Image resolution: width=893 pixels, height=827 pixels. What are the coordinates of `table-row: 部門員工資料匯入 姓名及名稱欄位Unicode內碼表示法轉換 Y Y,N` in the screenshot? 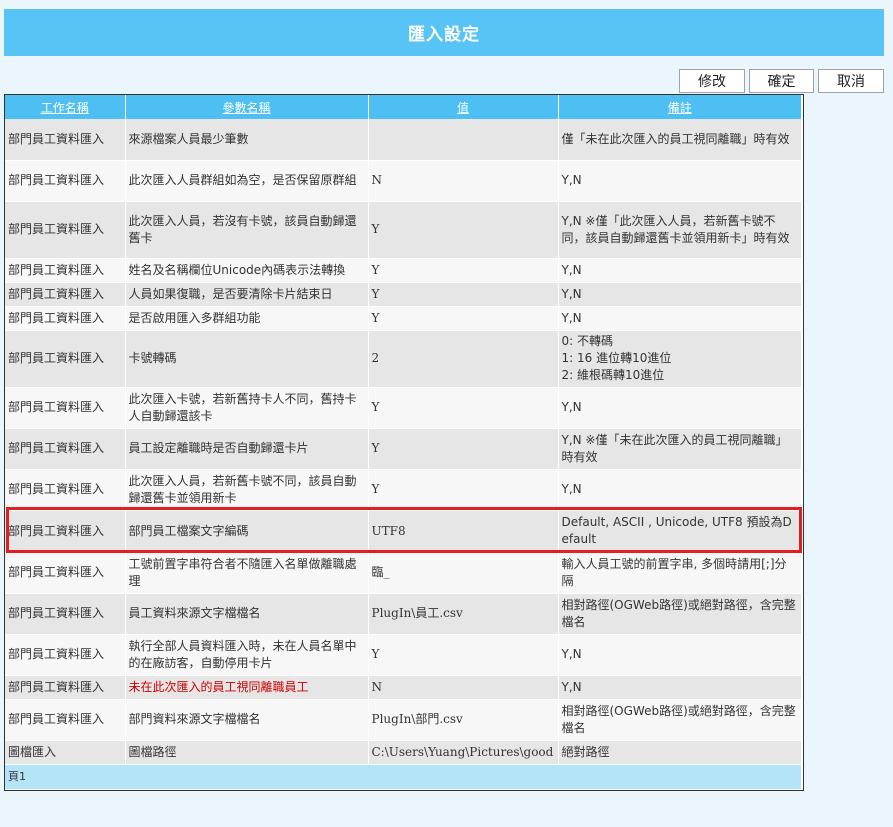 It's located at (403, 270).